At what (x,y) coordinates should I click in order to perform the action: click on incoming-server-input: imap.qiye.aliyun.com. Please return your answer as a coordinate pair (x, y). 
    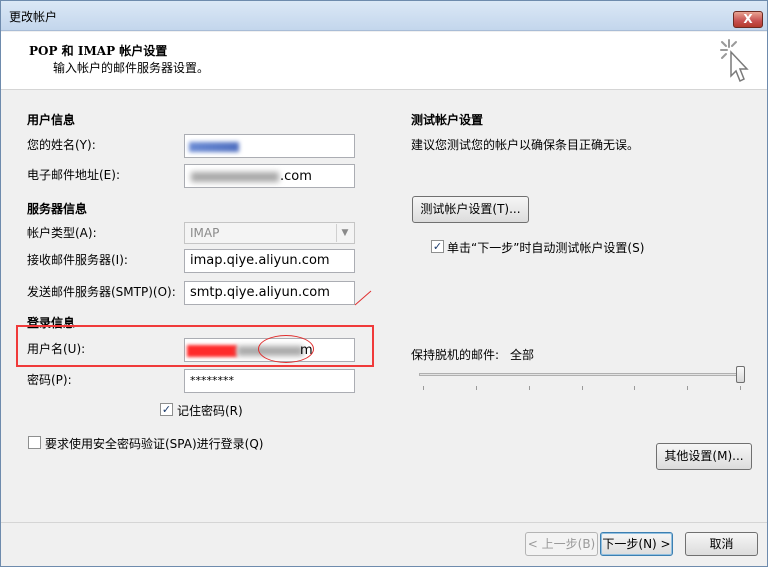
    Looking at the image, I should click on (269, 261).